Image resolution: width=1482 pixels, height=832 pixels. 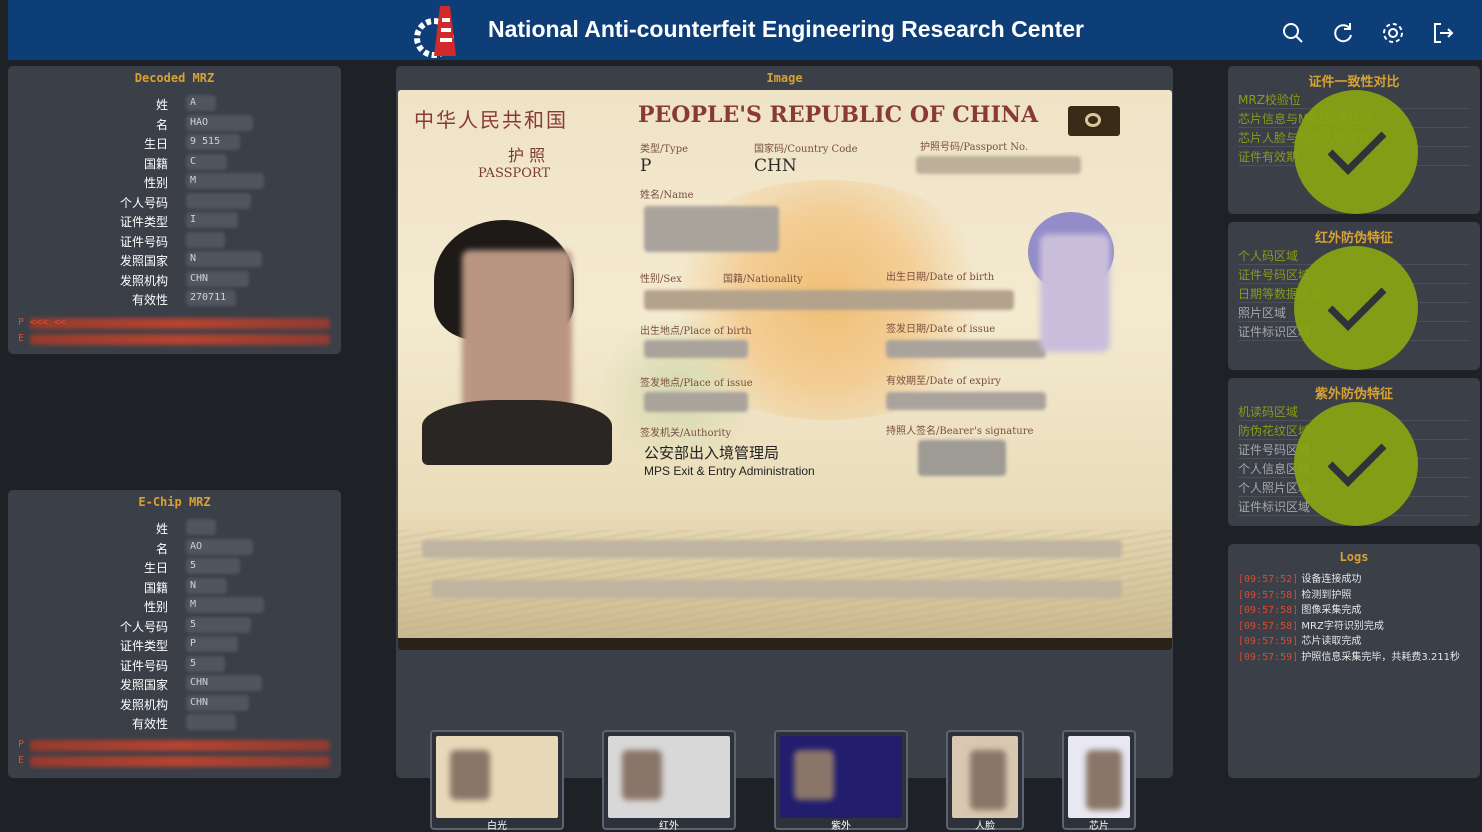 I want to click on panel-title: 证件一致性对比, so click(x=1354, y=82).